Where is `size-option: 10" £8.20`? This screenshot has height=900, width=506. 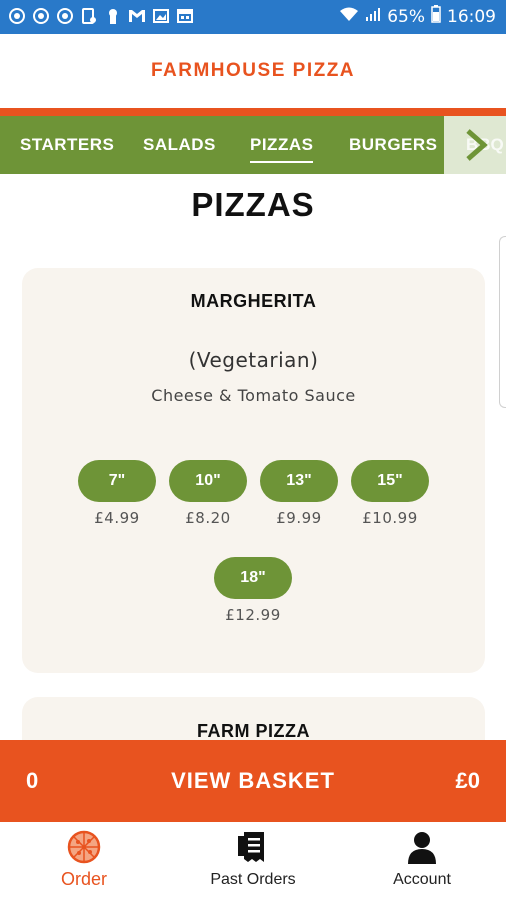
size-option: 10" £8.20 is located at coordinates (208, 493).